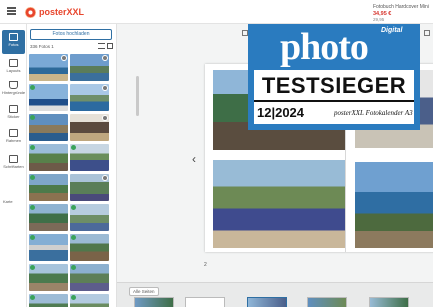  I want to click on rail-label: Layouts, so click(13, 70).